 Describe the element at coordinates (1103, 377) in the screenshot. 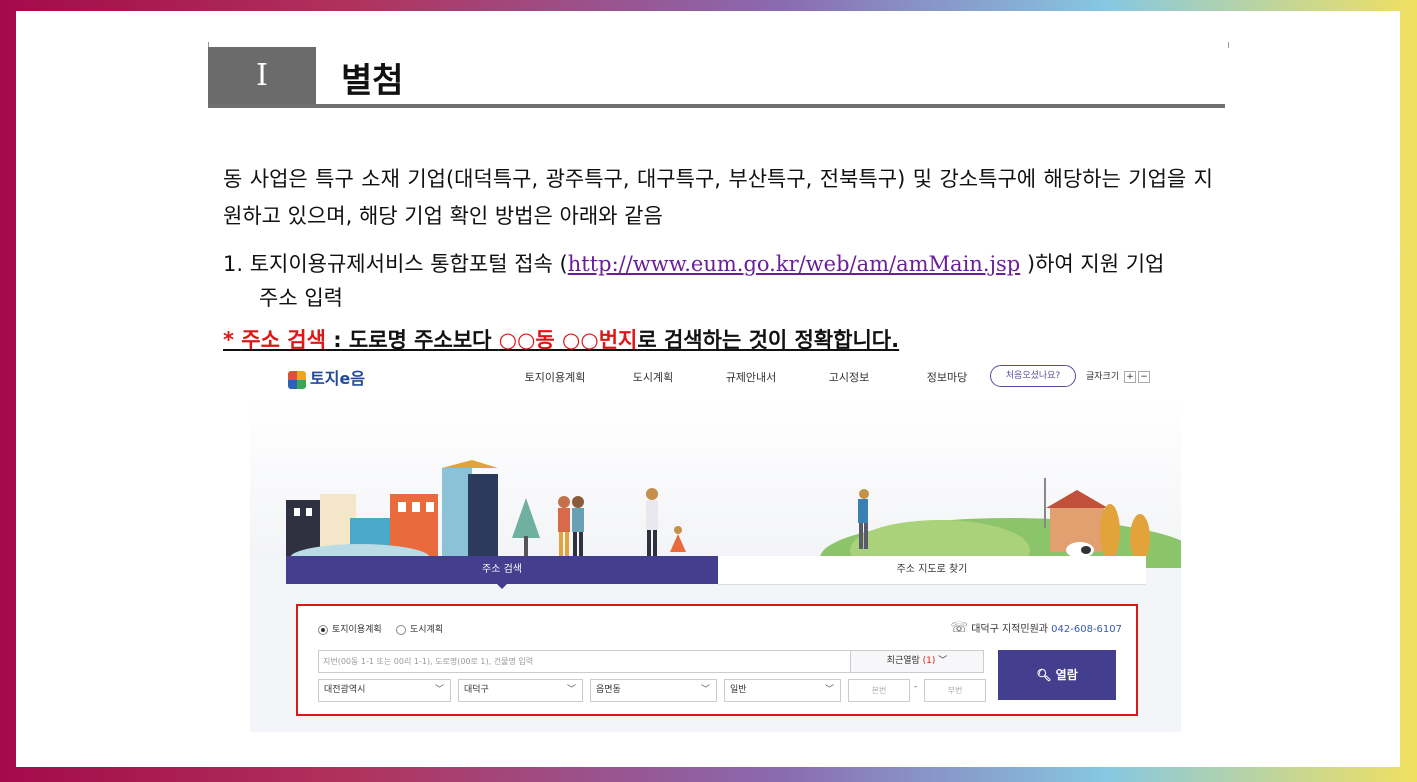

I see `font-size-label: 글자크기` at that location.